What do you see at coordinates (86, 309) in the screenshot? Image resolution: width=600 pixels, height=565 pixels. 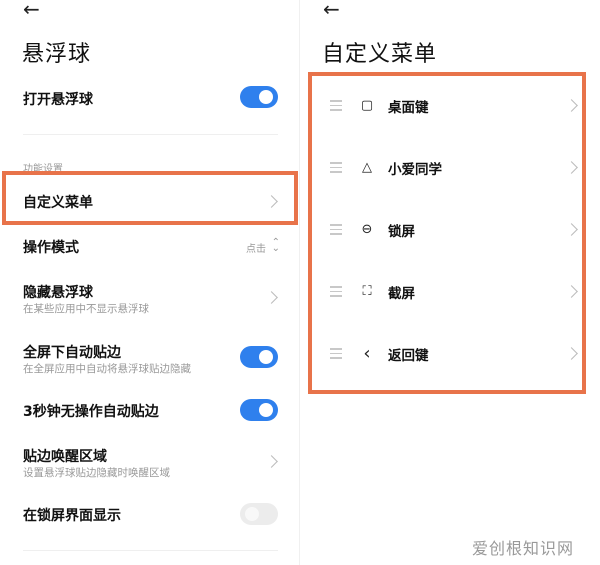 I see `hide-floating-ball-subtitle: 在某些应用中不显示悬浮球` at bounding box center [86, 309].